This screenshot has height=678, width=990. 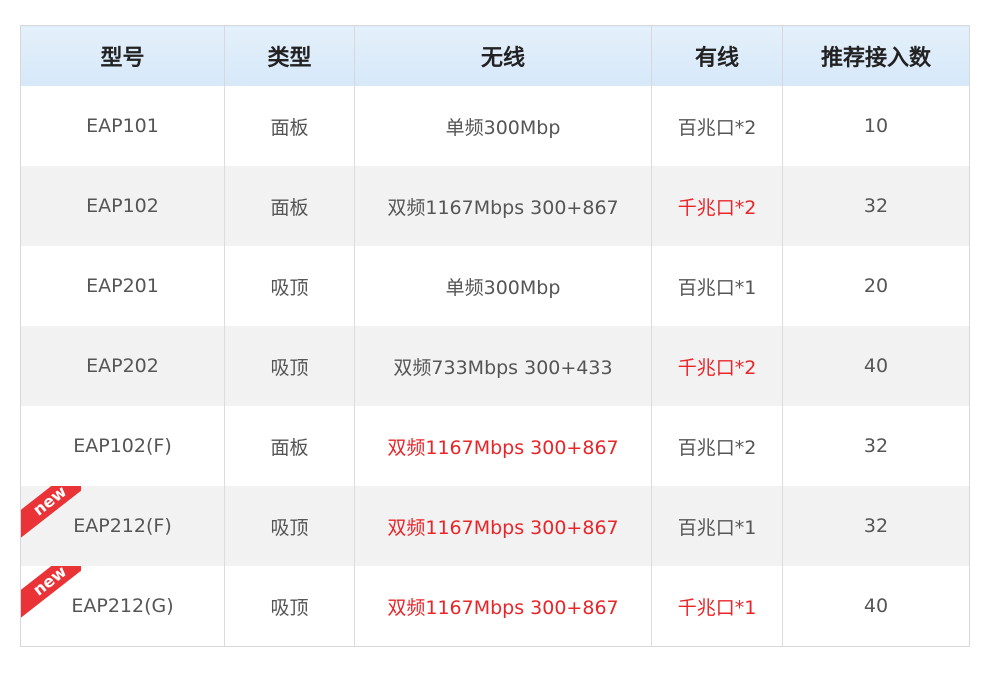 What do you see at coordinates (289, 55) in the screenshot?
I see `header-type: 类型` at bounding box center [289, 55].